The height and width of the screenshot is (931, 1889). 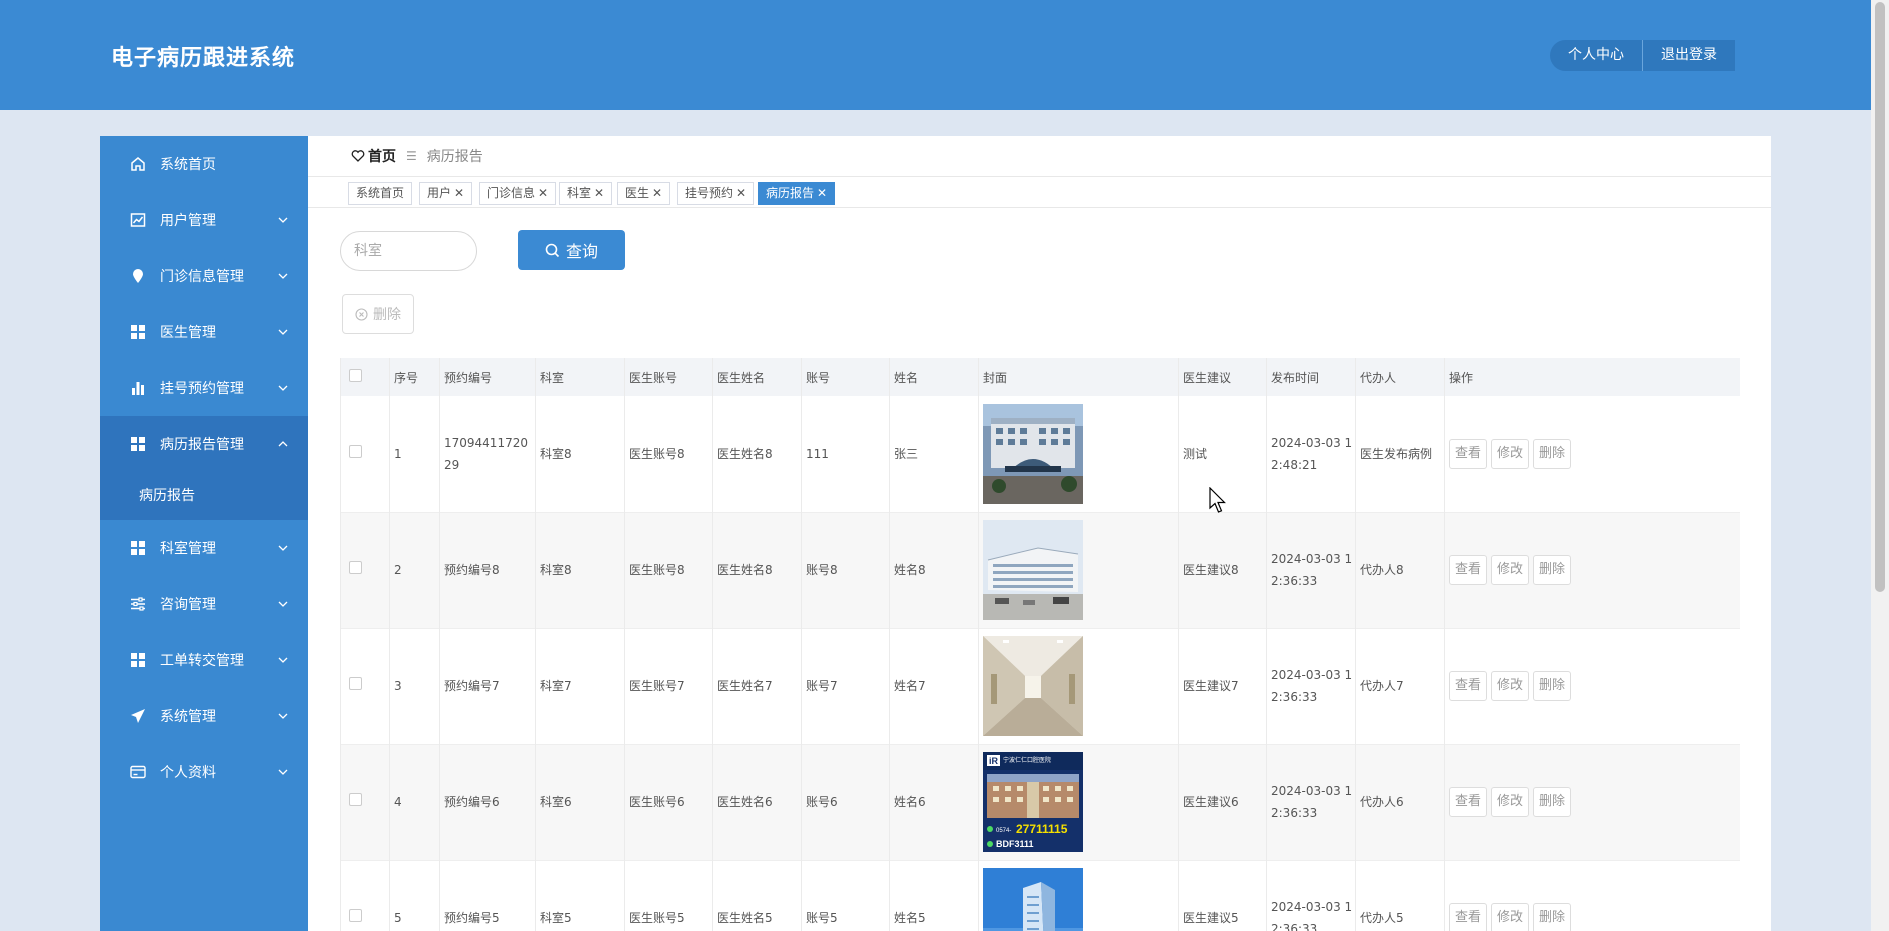 I want to click on logout-button: 退出登录, so click(x=1688, y=55).